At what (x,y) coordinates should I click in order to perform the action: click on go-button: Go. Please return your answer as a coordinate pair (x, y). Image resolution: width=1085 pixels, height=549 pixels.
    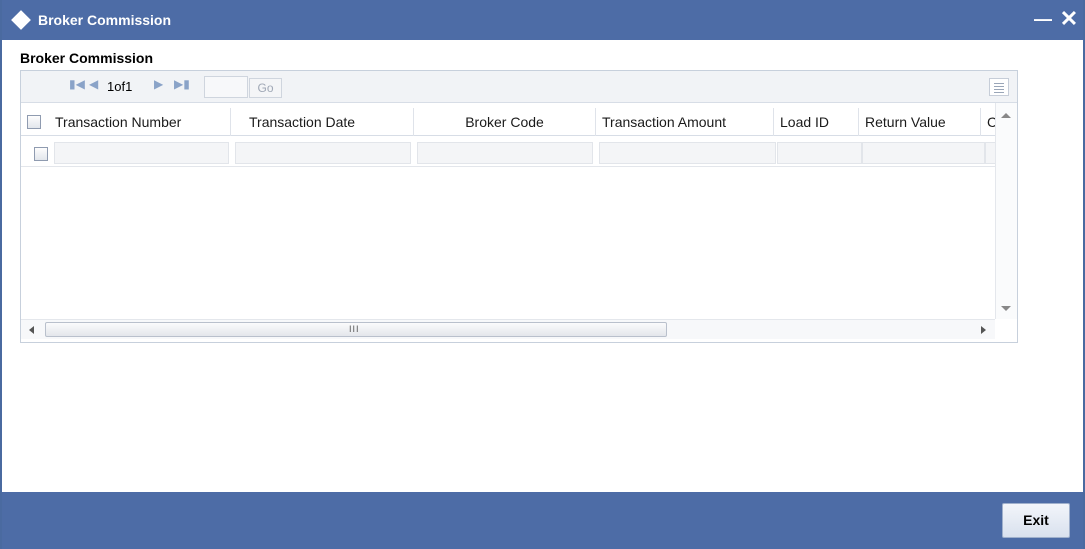
    Looking at the image, I should click on (265, 88).